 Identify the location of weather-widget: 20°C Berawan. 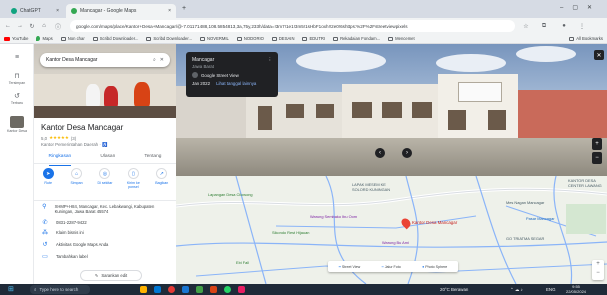
(454, 289).